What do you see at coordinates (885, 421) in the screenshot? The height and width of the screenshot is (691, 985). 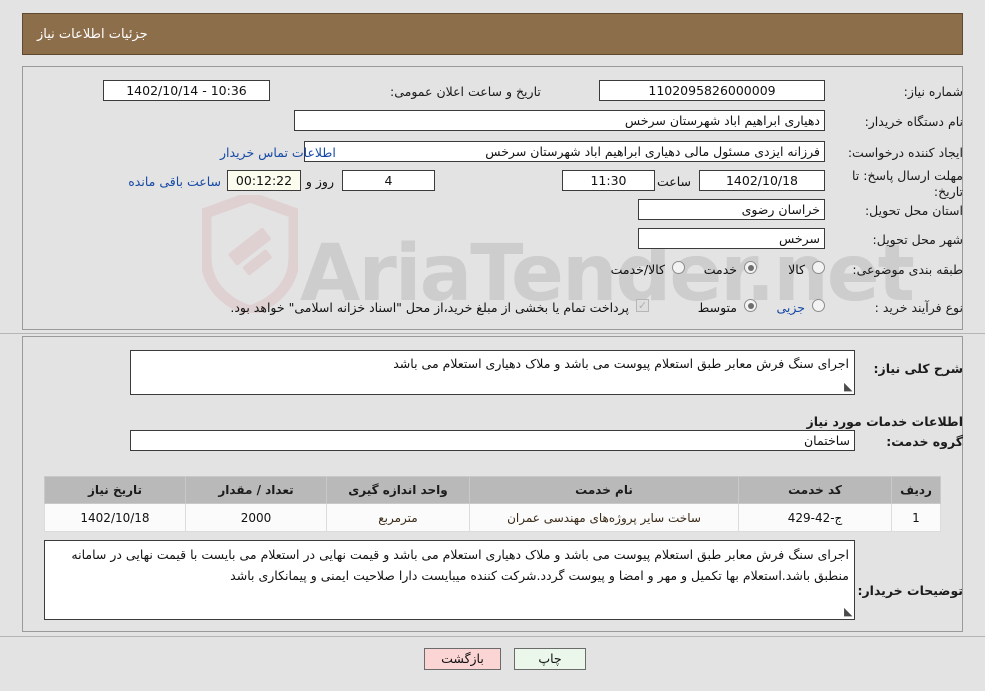 I see `services-heading: اطلاعات خدمات مورد نیاز` at bounding box center [885, 421].